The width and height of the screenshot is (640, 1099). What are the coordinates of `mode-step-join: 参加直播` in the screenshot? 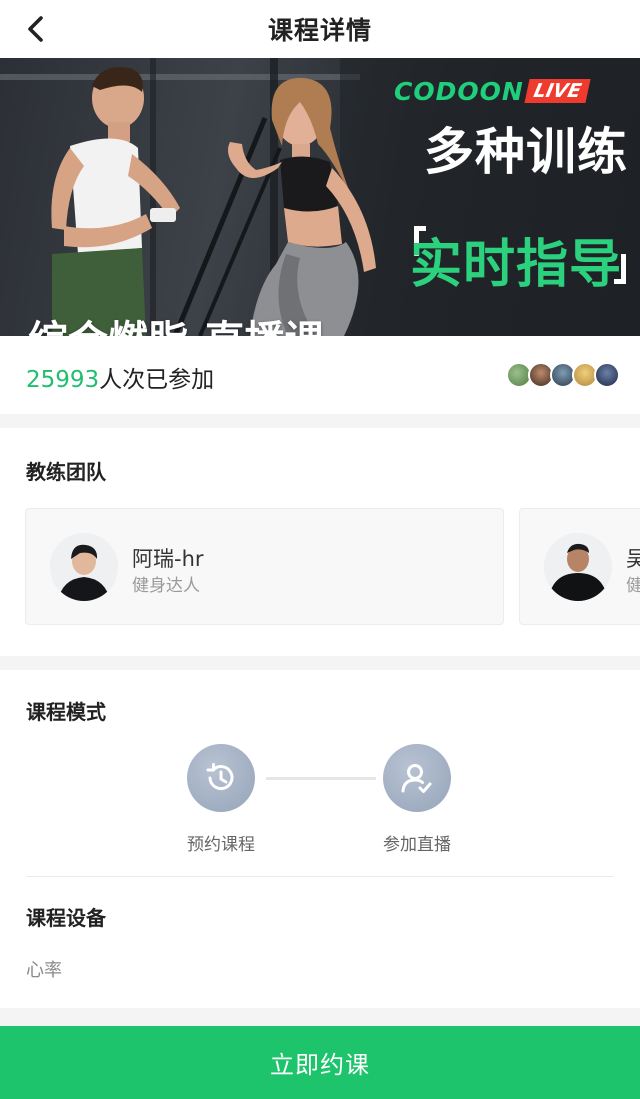 It's located at (417, 799).